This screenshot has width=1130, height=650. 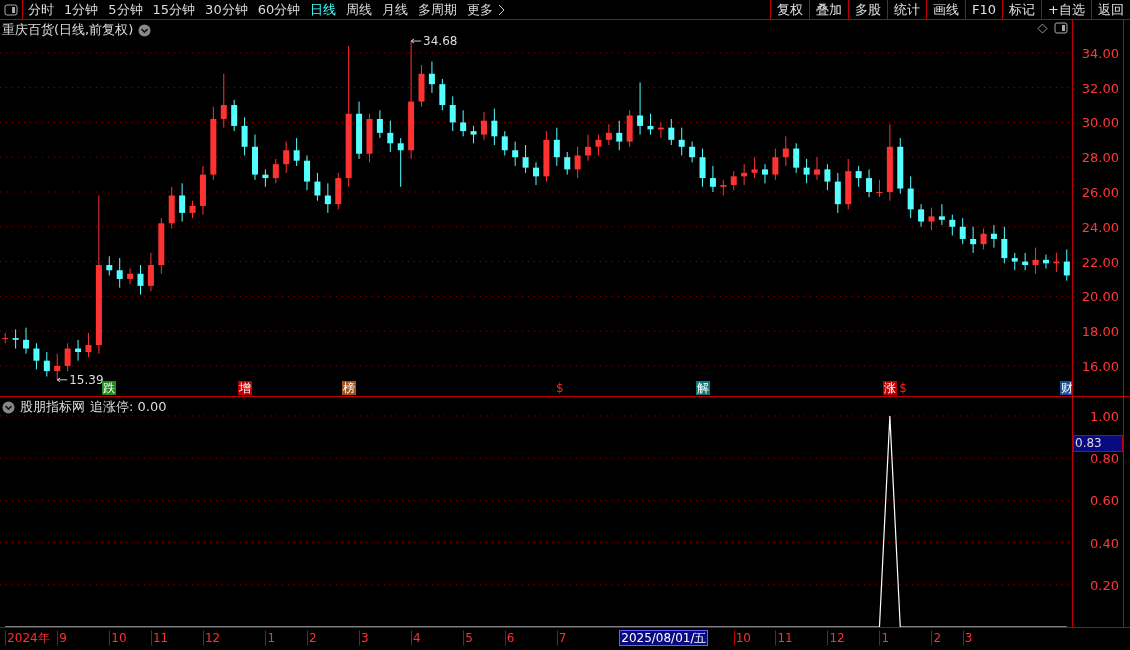 What do you see at coordinates (279, 9) in the screenshot?
I see `period-tab: 60分钟` at bounding box center [279, 9].